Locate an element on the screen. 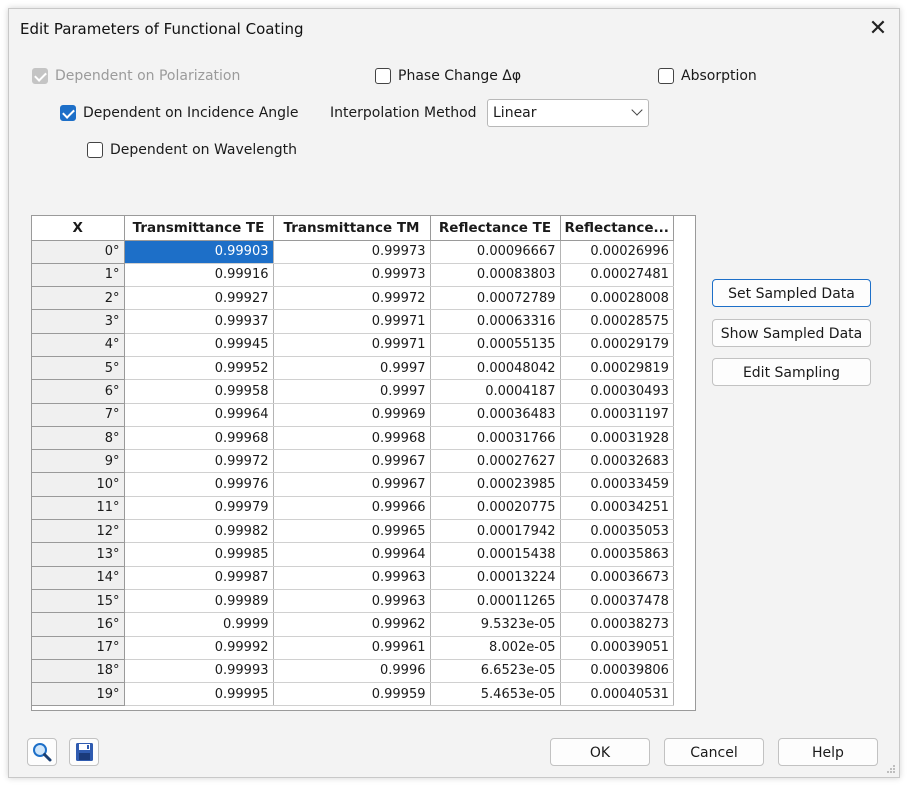  row-header-cell: 16° is located at coordinates (78, 624).